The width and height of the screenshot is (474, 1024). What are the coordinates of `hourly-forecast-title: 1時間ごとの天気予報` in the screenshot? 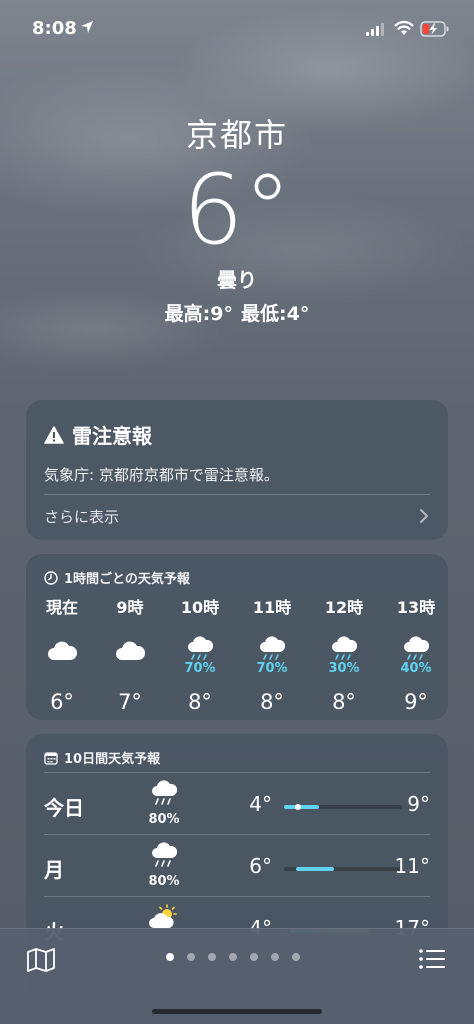 It's located at (127, 579).